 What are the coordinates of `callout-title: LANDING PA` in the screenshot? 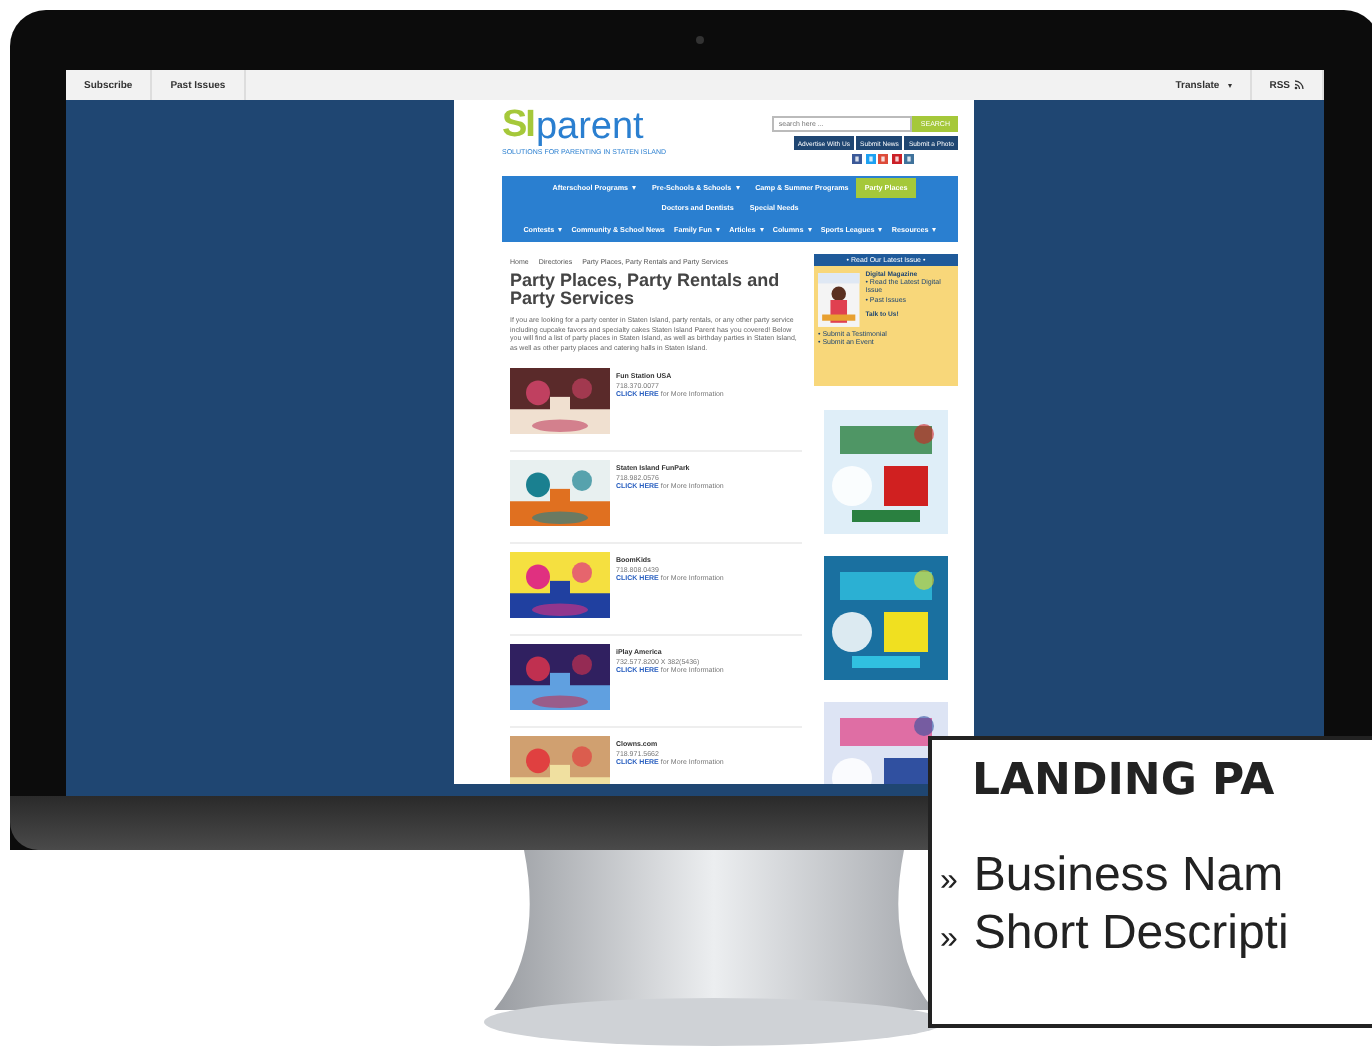 It's located at (1124, 781).